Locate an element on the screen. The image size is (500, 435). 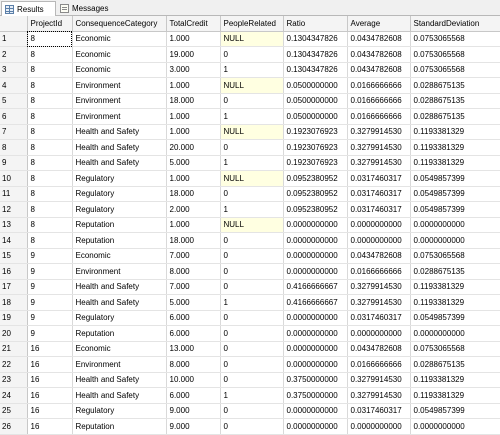
cell-totalcredit: 18.000 is located at coordinates (193, 101).